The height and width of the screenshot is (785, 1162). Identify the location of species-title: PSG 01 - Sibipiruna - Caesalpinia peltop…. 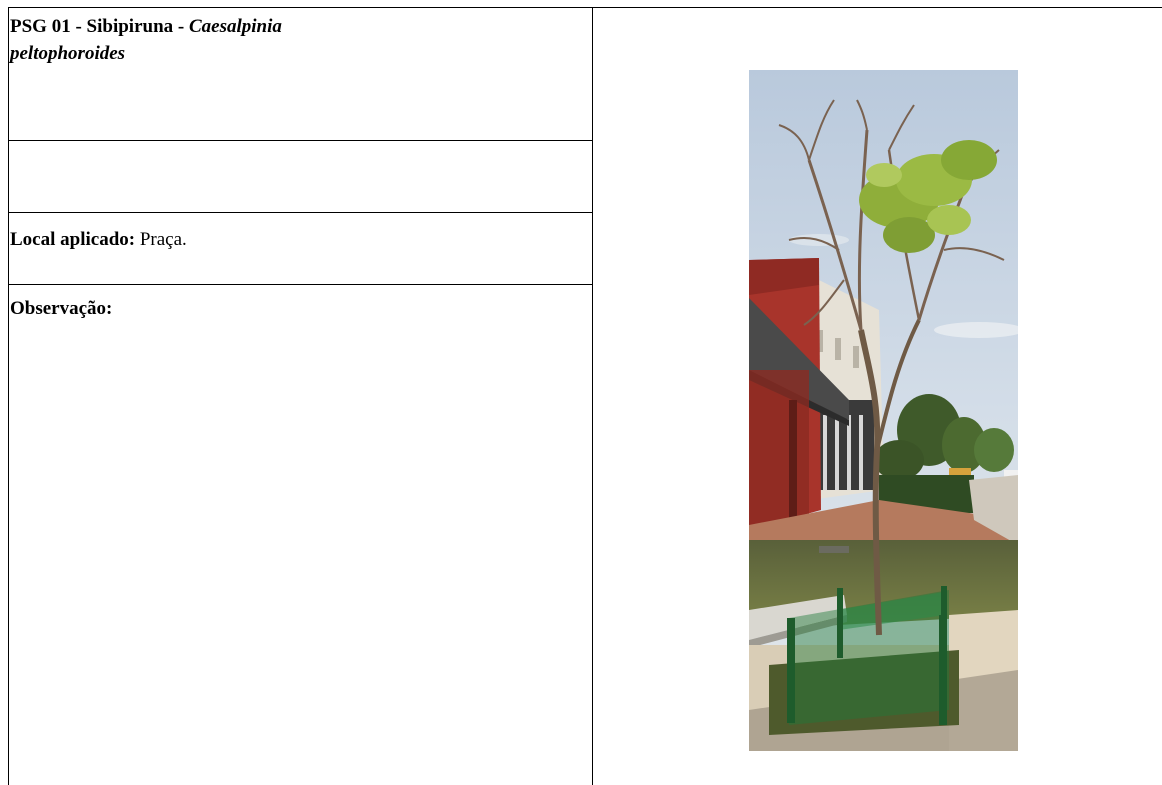
(295, 40).